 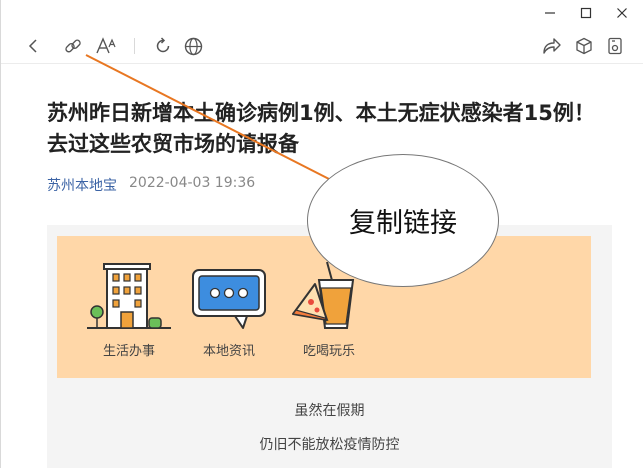 I want to click on back-icon, so click(x=34, y=46).